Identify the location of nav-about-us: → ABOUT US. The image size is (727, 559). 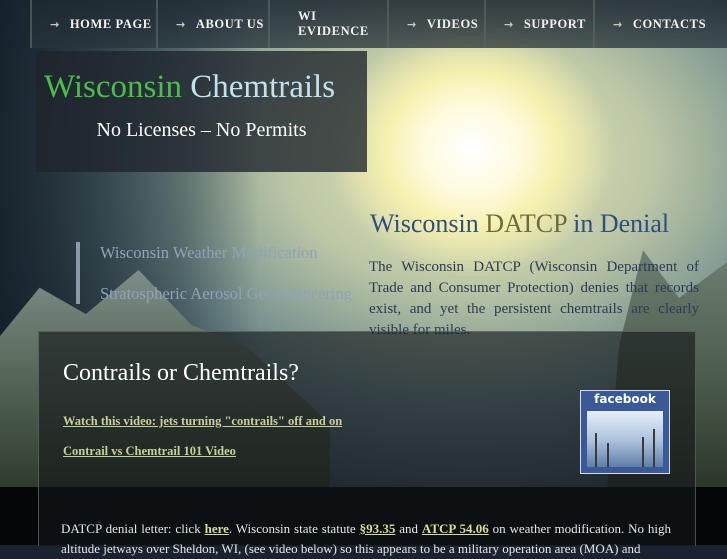
(212, 24).